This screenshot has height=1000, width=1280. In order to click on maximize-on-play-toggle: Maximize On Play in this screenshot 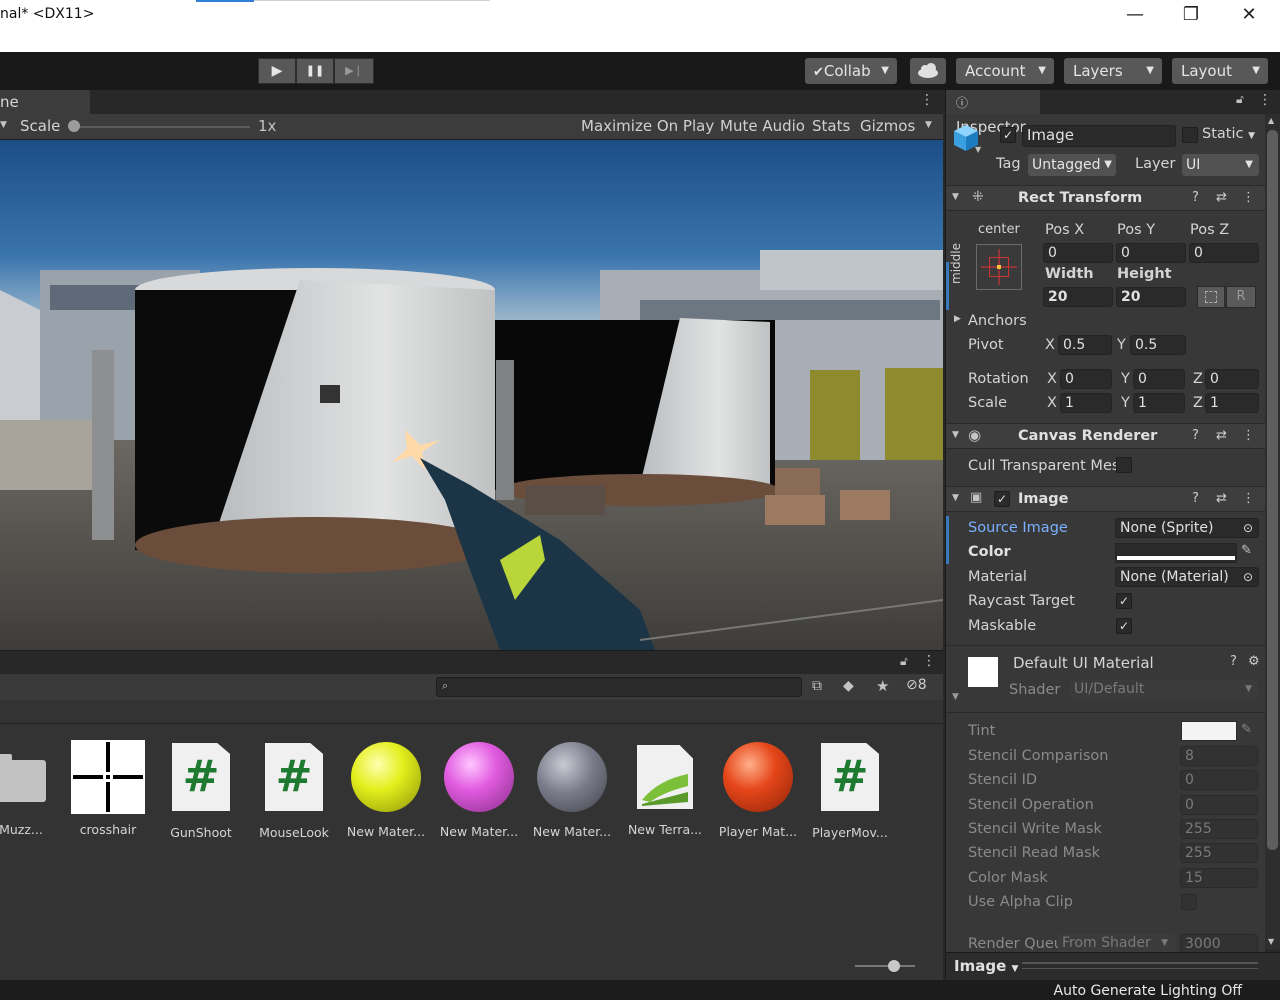, I will do `click(647, 126)`.